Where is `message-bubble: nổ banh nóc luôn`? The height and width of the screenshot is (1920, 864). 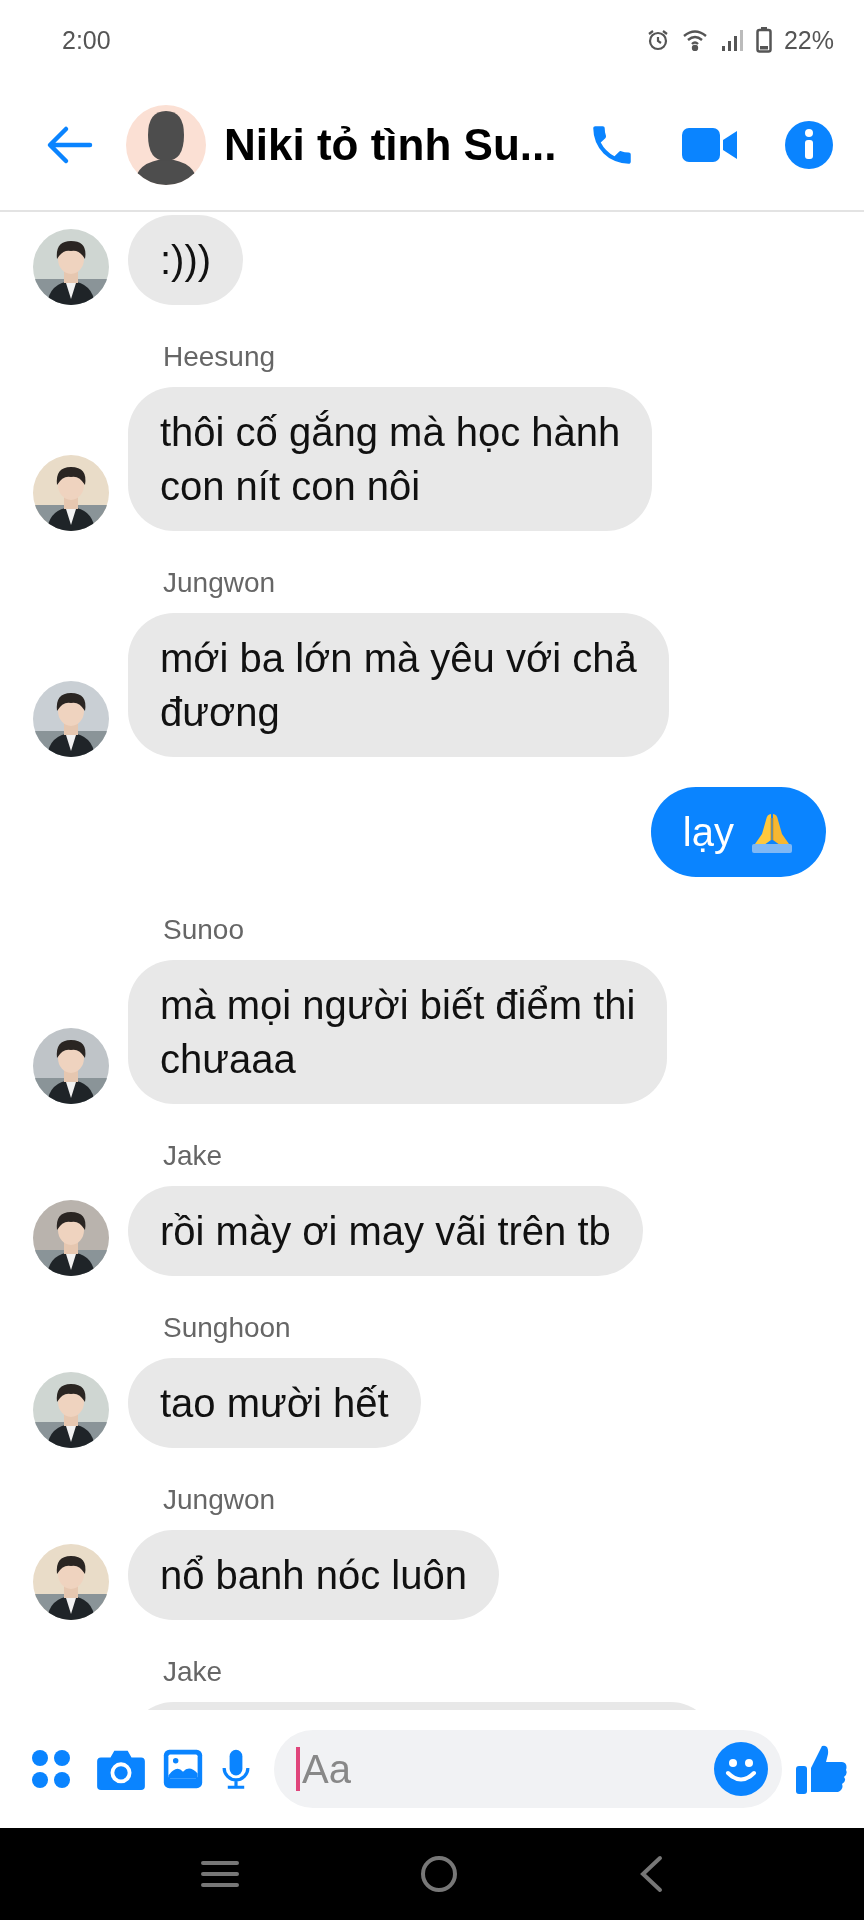
message-bubble: nổ banh nóc luôn is located at coordinates (313, 1575).